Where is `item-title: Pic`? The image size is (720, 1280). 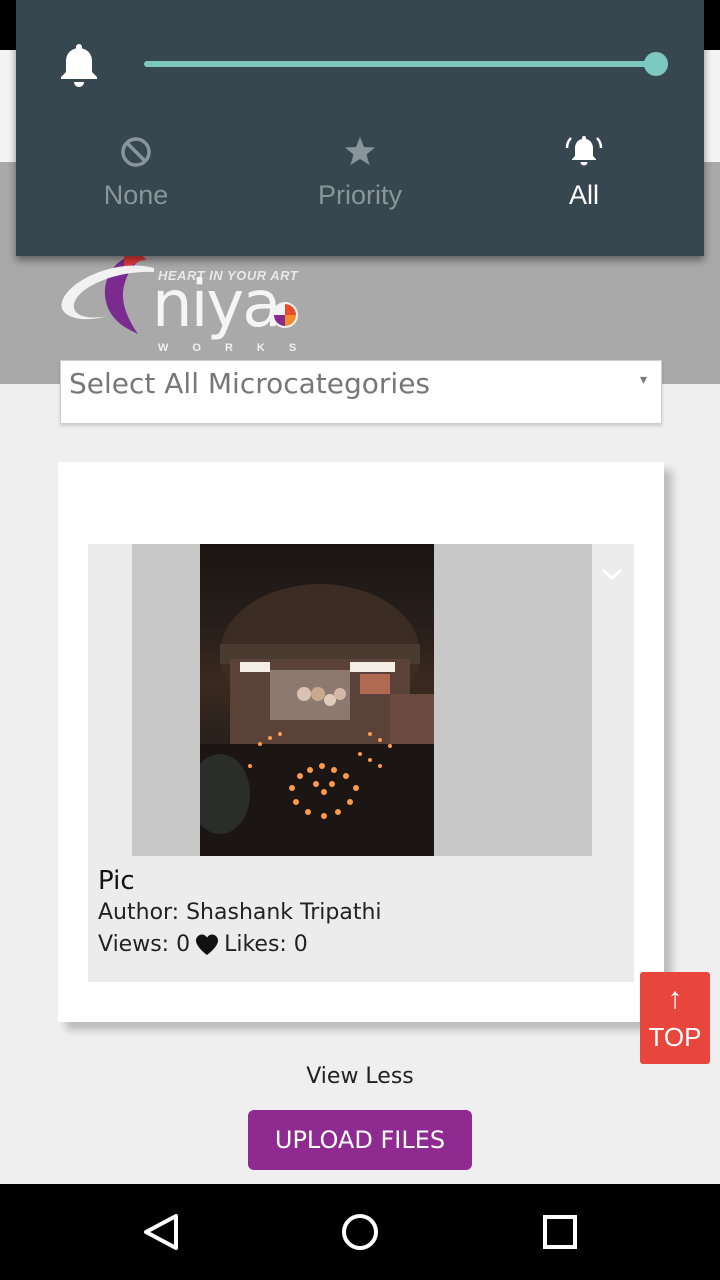 item-title: Pic is located at coordinates (116, 881).